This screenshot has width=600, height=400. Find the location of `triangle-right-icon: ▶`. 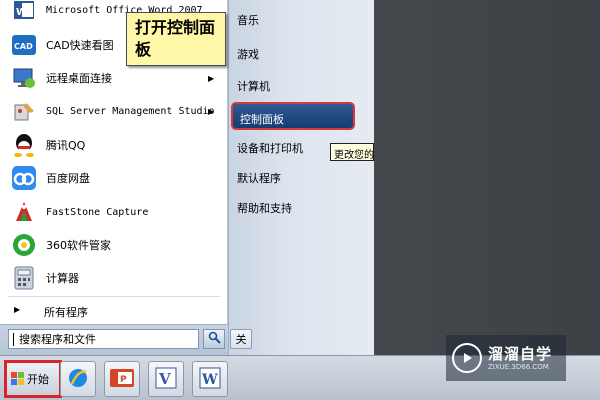

triangle-right-icon: ▶ is located at coordinates (17, 309).